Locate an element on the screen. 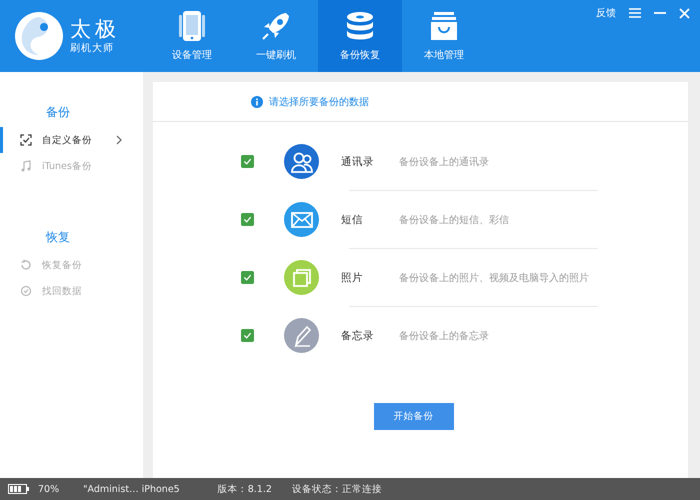 Image resolution: width=700 pixels, height=500 pixels. sidebar-item: iTunes备份 is located at coordinates (71, 166).